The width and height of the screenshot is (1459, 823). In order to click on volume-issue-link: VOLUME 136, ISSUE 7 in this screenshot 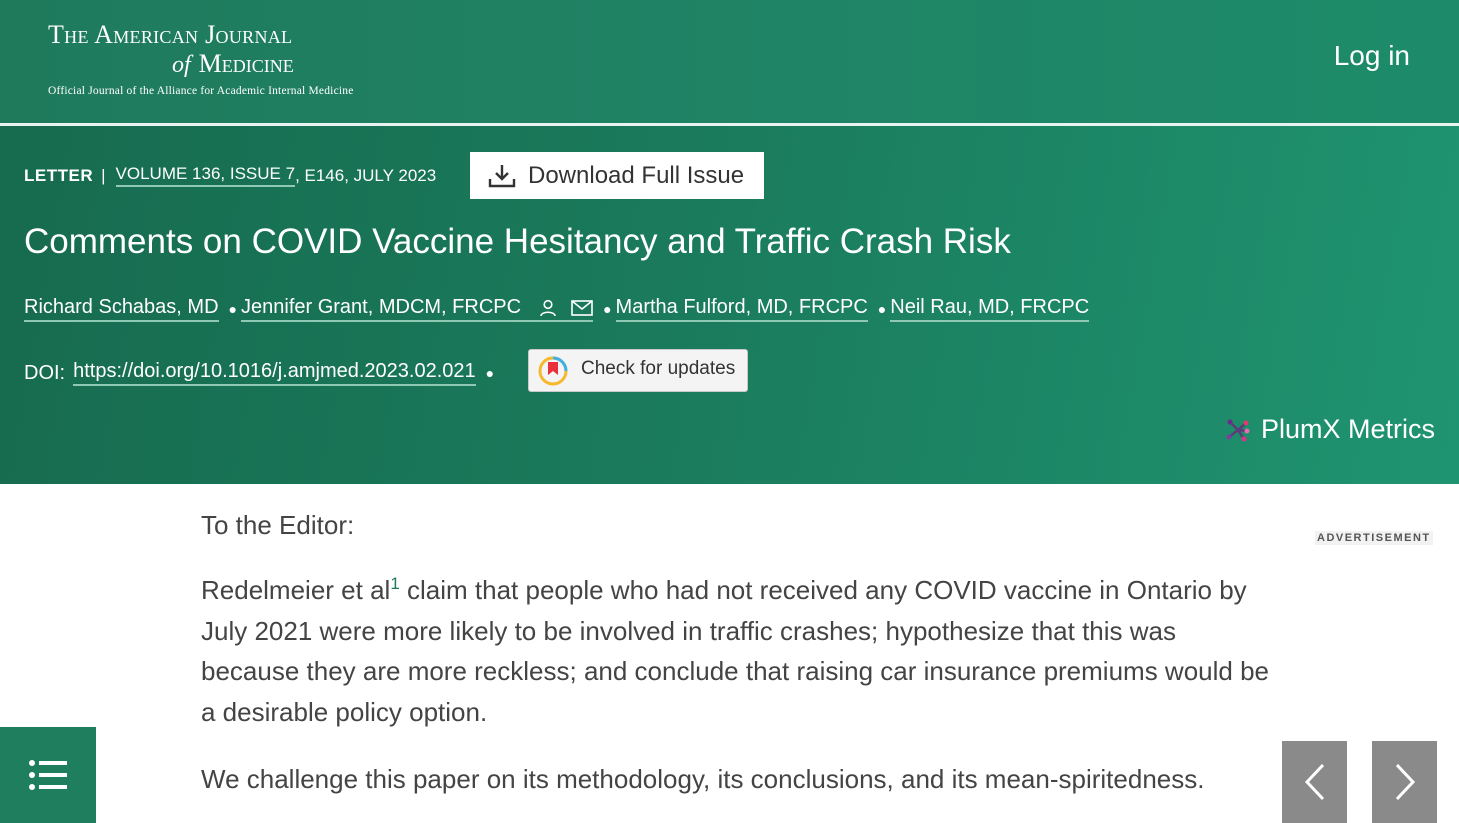, I will do `click(205, 175)`.